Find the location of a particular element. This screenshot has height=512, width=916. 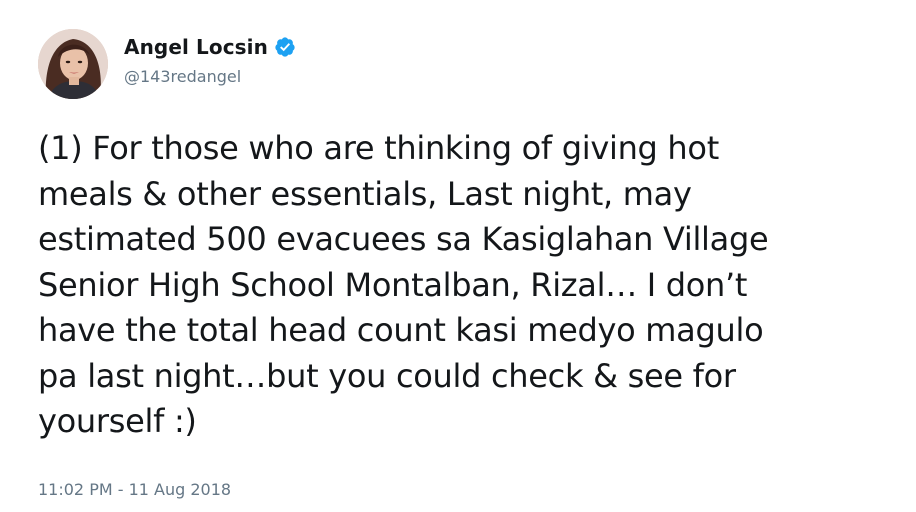

user-handle: @143redangel is located at coordinates (210, 76).